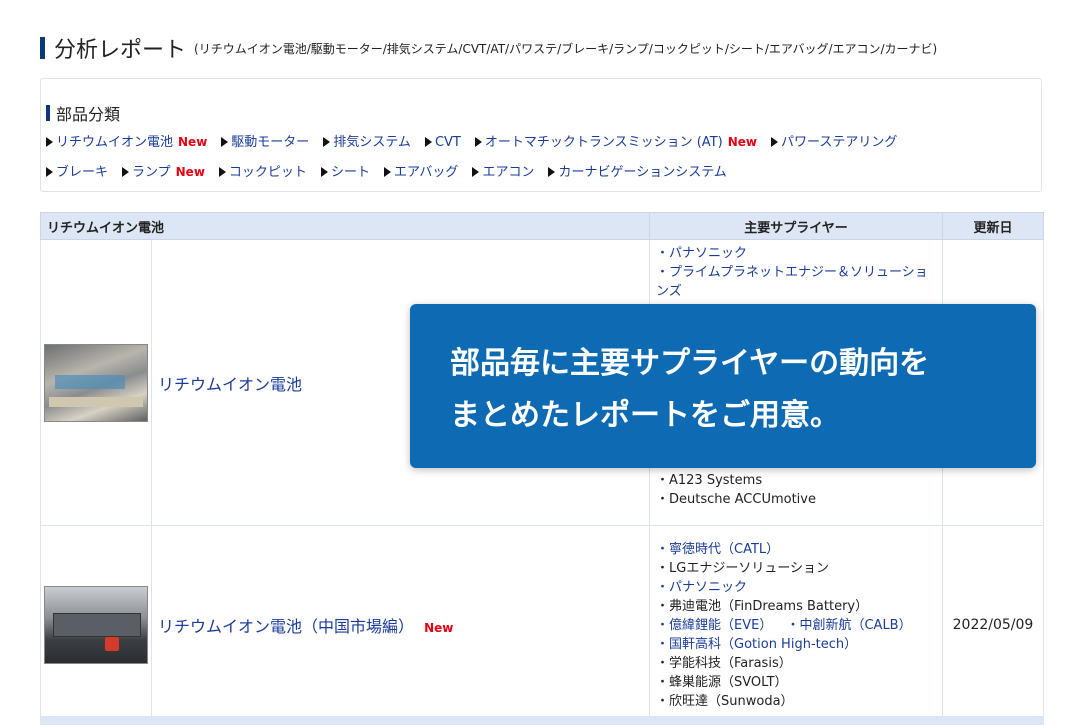 Image resolution: width=1086 pixels, height=725 pixels. I want to click on category-link: パワーステアリング, so click(834, 140).